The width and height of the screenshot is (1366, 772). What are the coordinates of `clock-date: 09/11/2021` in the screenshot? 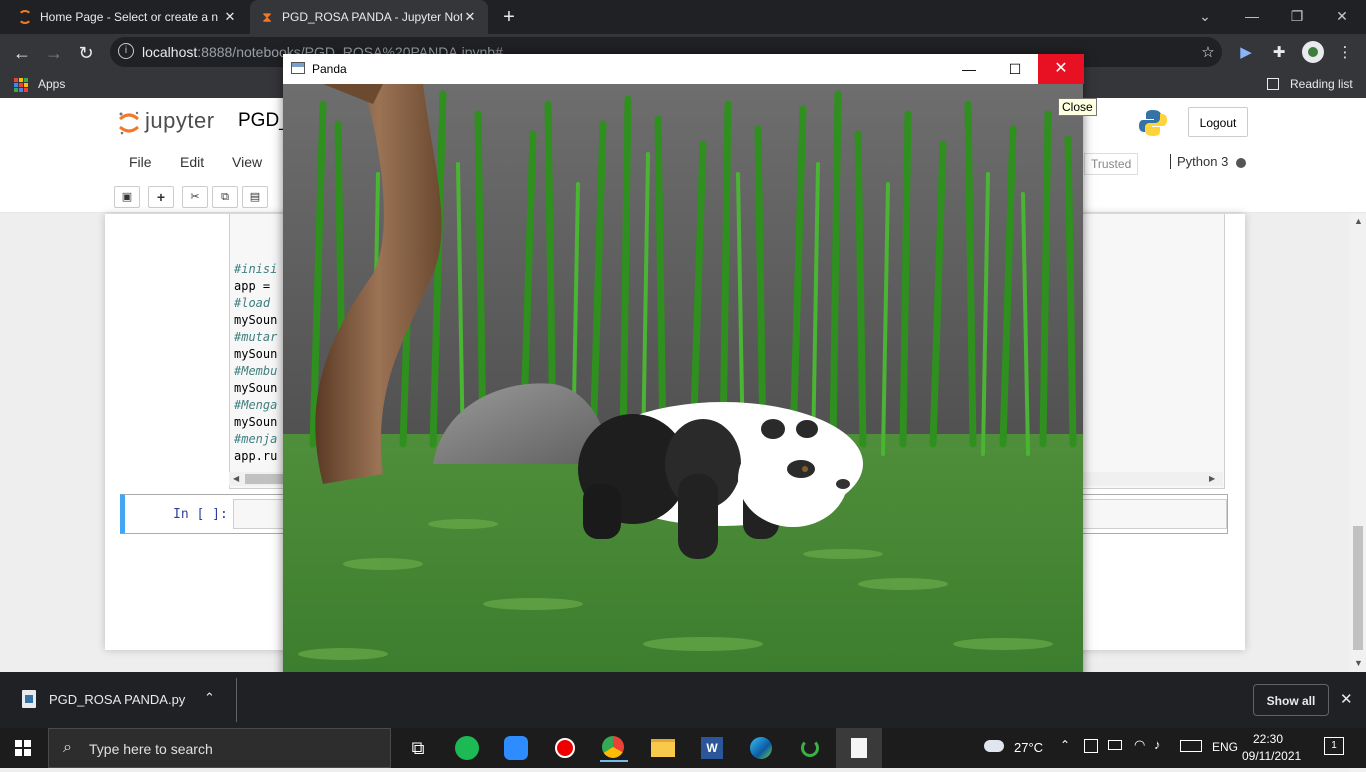 It's located at (1271, 756).